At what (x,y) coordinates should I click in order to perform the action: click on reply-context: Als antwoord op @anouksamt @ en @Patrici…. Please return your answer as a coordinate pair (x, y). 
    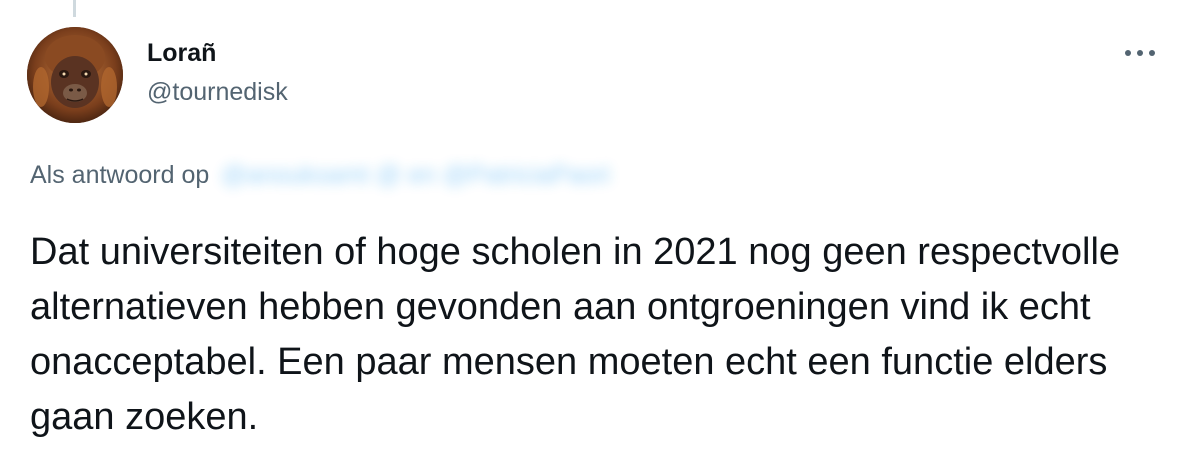
    Looking at the image, I should click on (320, 175).